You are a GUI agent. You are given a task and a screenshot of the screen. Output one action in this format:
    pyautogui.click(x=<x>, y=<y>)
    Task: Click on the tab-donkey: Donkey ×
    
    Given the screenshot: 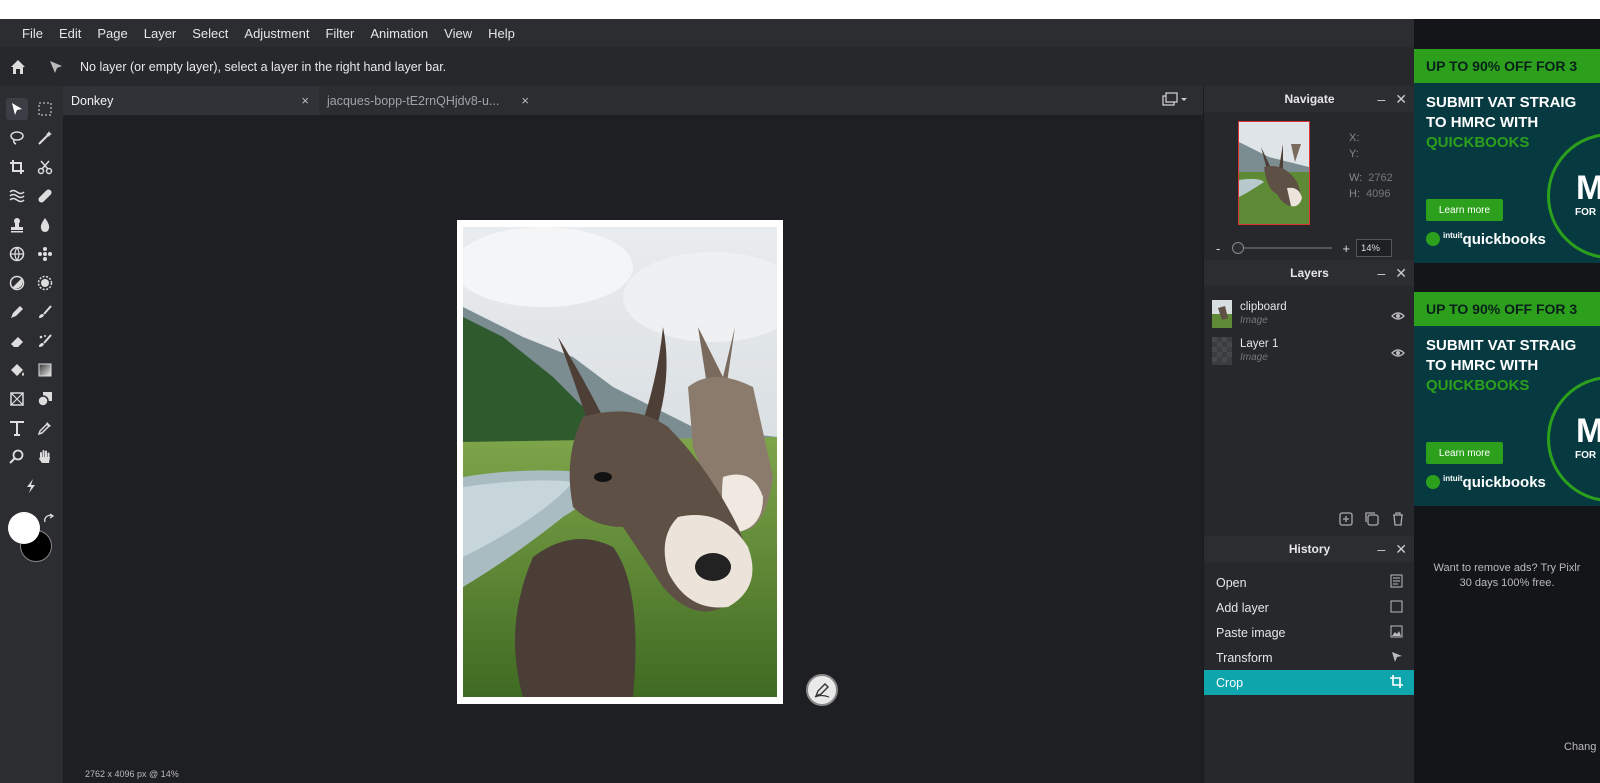 What is the action you would take?
    pyautogui.click(x=191, y=100)
    